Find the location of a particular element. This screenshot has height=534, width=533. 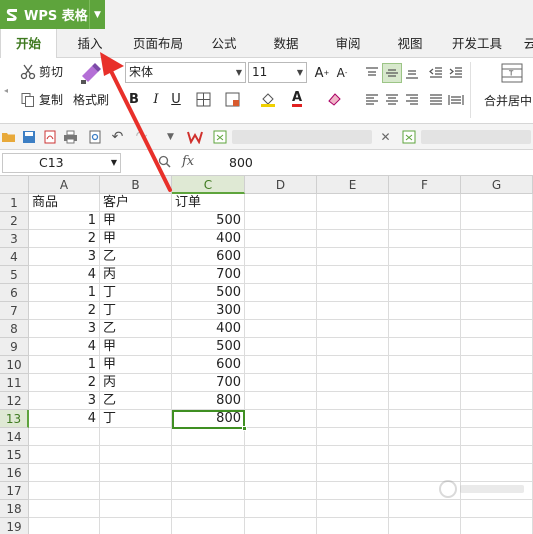

cell-a15 is located at coordinates (64, 455).